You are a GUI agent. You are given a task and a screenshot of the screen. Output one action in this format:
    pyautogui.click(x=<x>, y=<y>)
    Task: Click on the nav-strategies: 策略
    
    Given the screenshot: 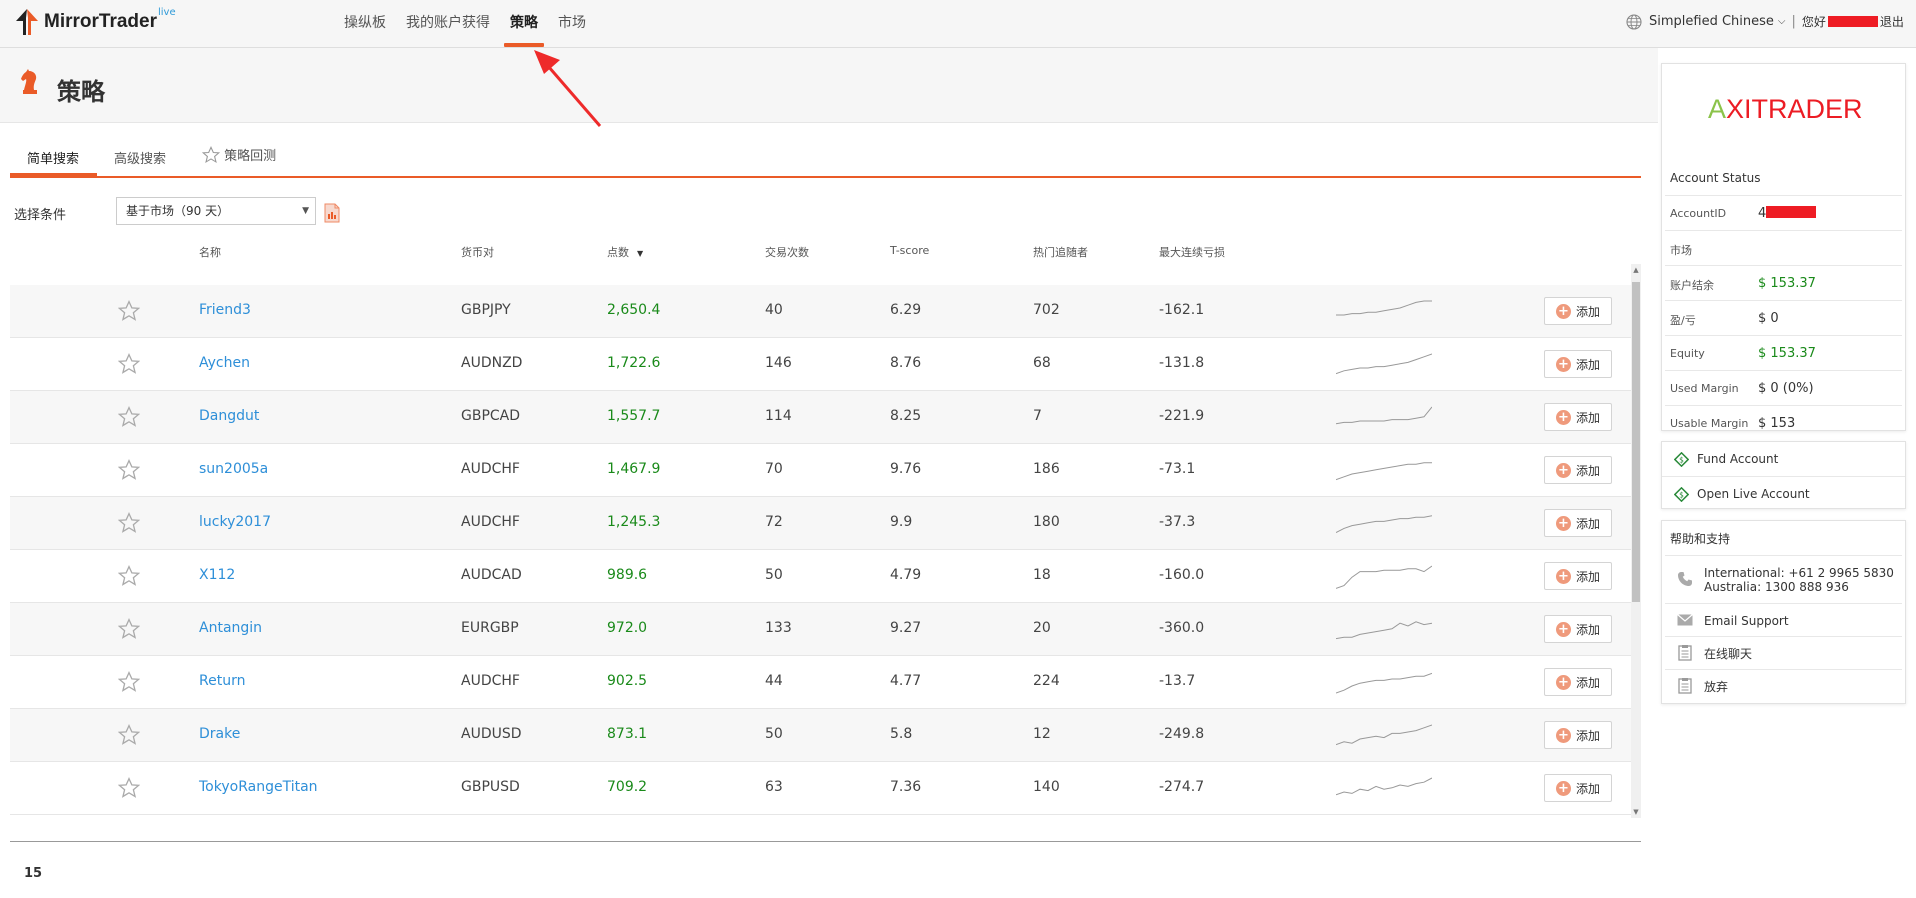 What is the action you would take?
    pyautogui.click(x=524, y=23)
    